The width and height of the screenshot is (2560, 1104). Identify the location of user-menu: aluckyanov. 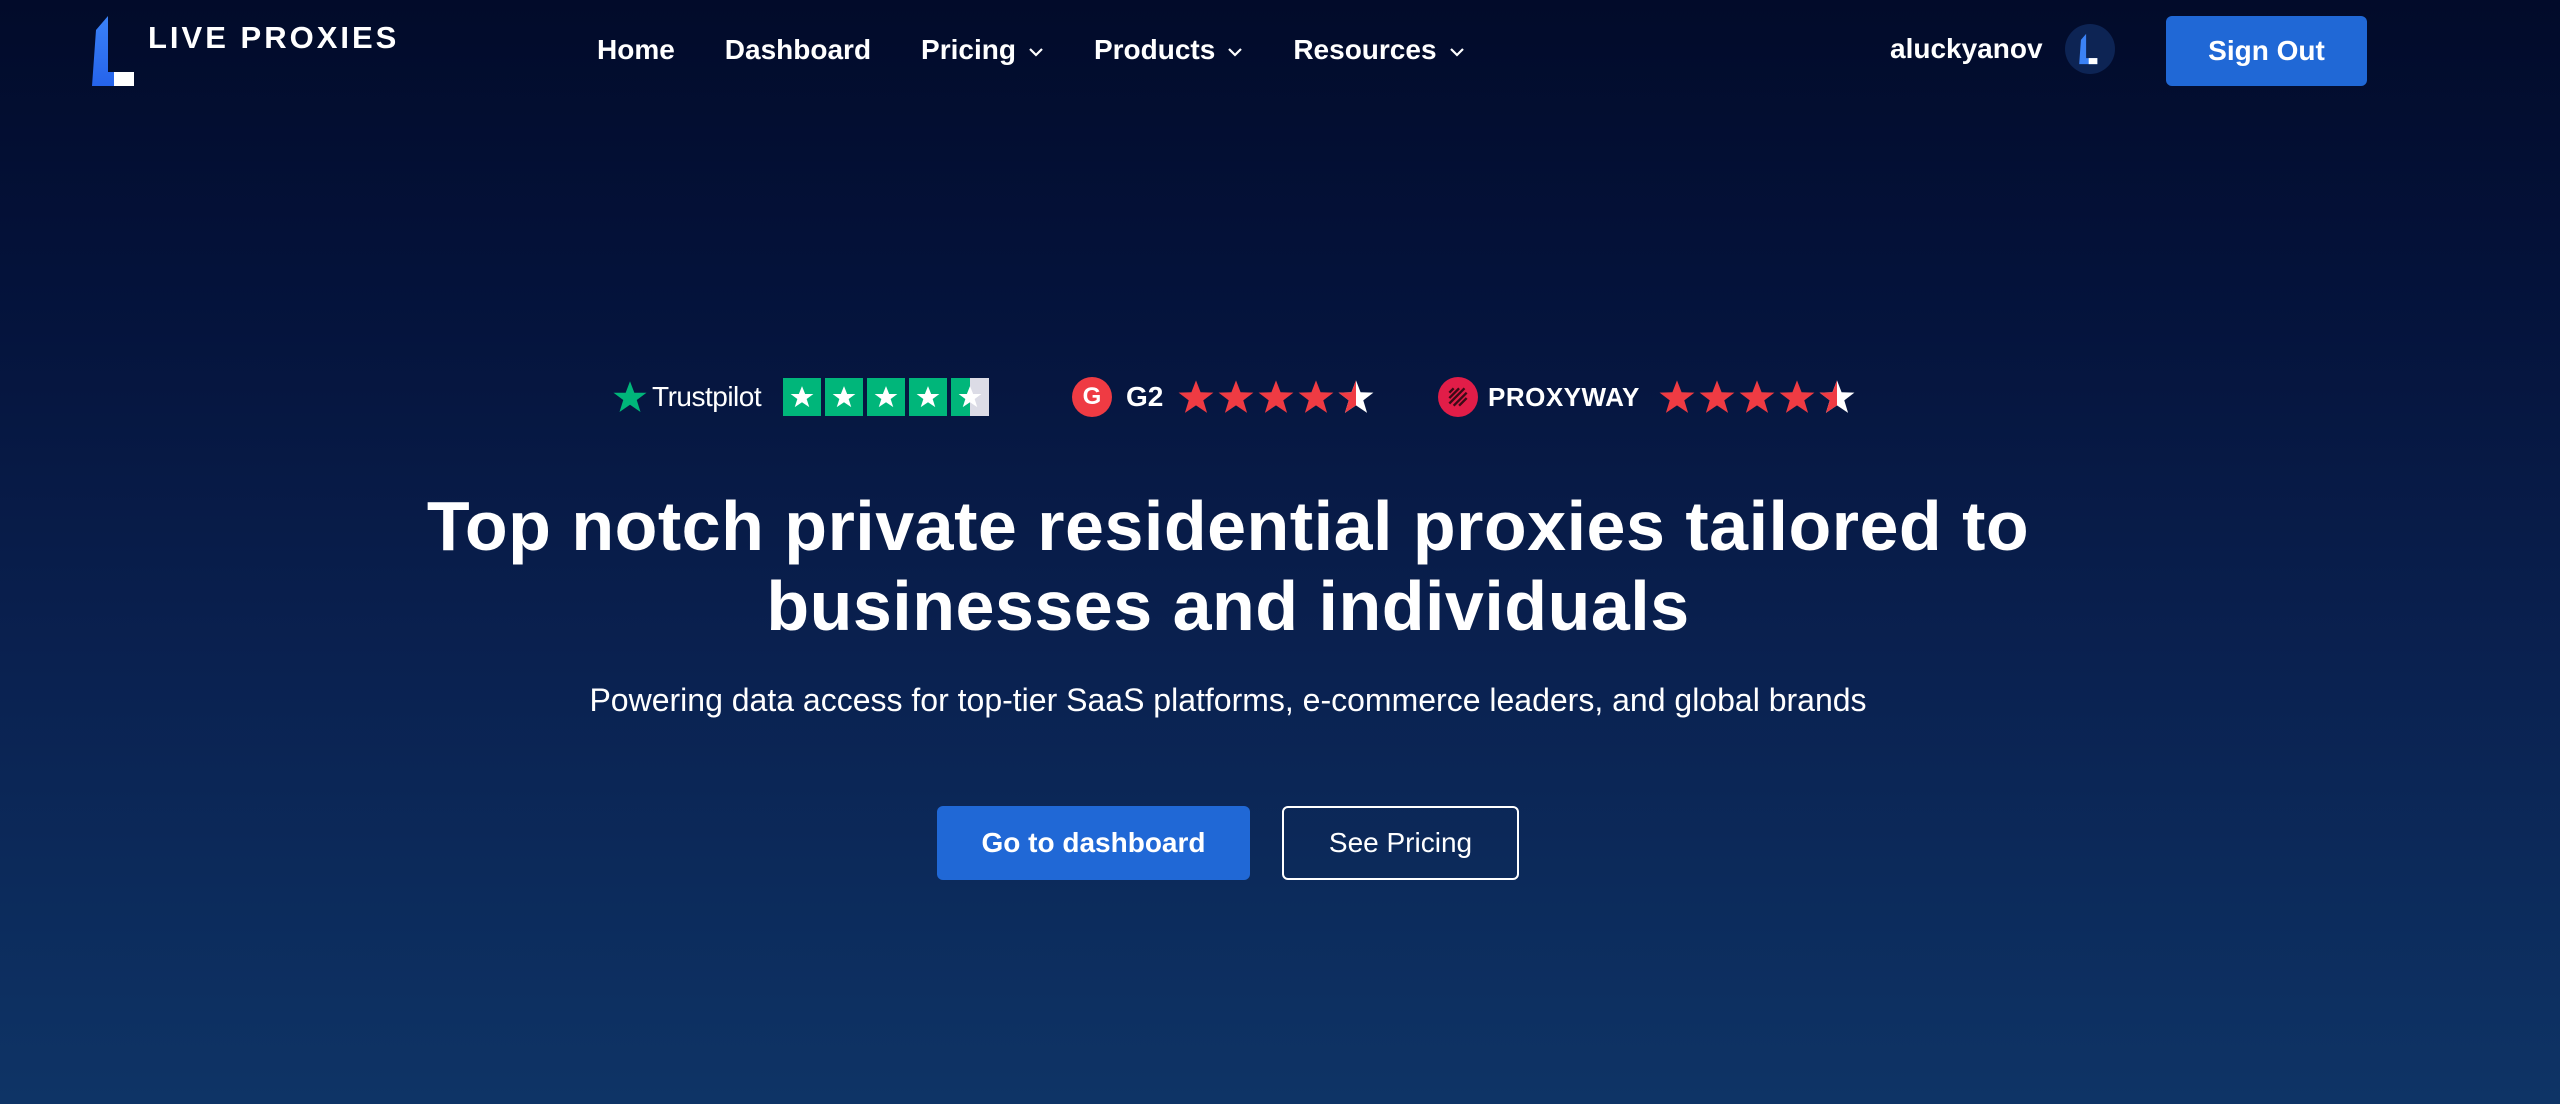
(2002, 49).